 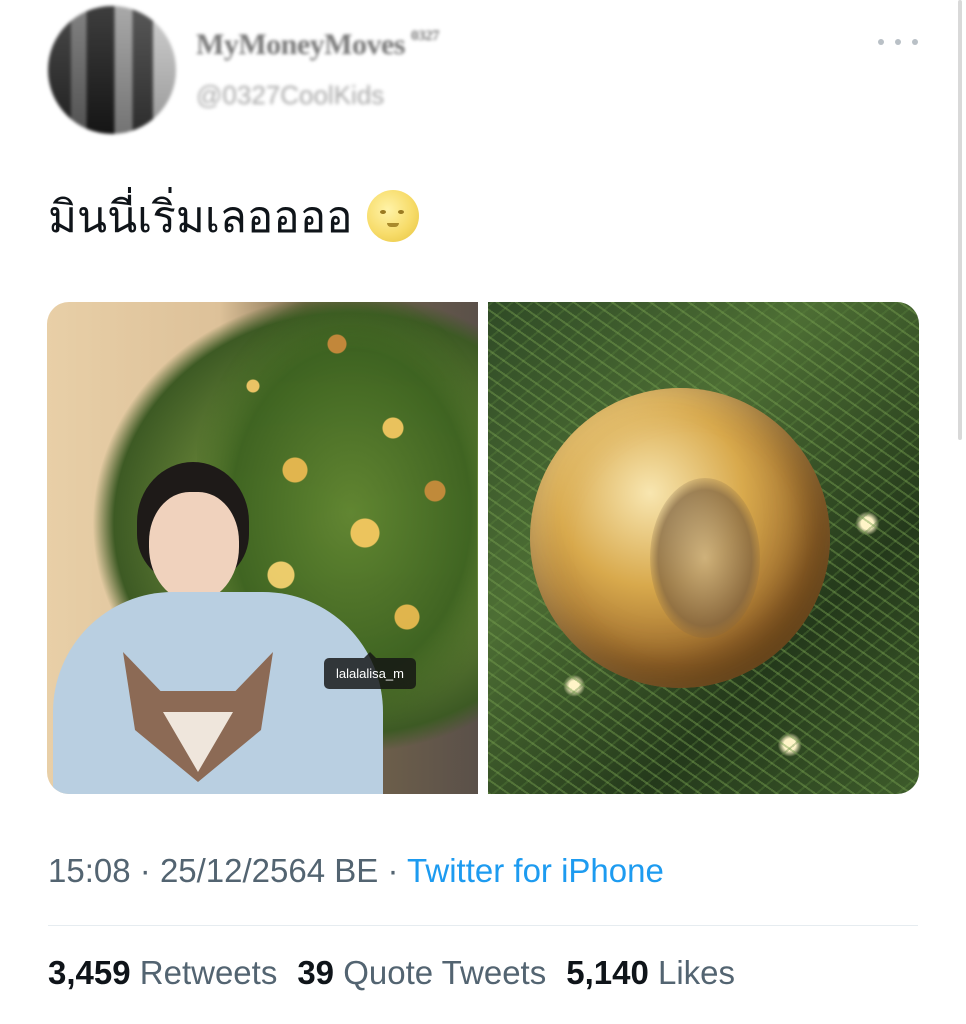 I want to click on tweet-time: 15:08, so click(x=89, y=870).